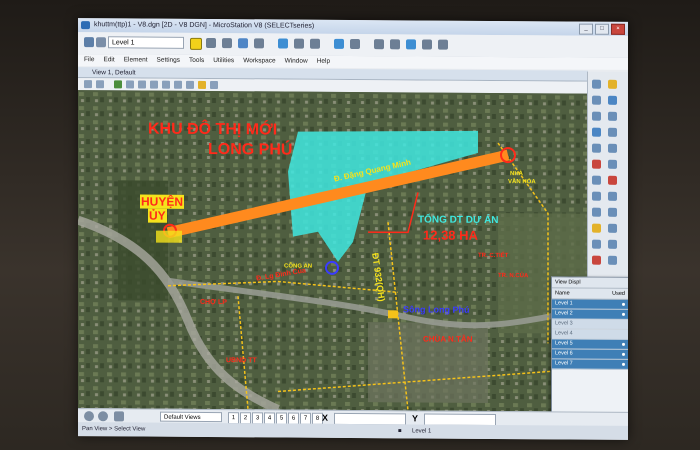 The width and height of the screenshot is (700, 450). Describe the element at coordinates (596, 116) in the screenshot. I see `circle-icon` at that location.